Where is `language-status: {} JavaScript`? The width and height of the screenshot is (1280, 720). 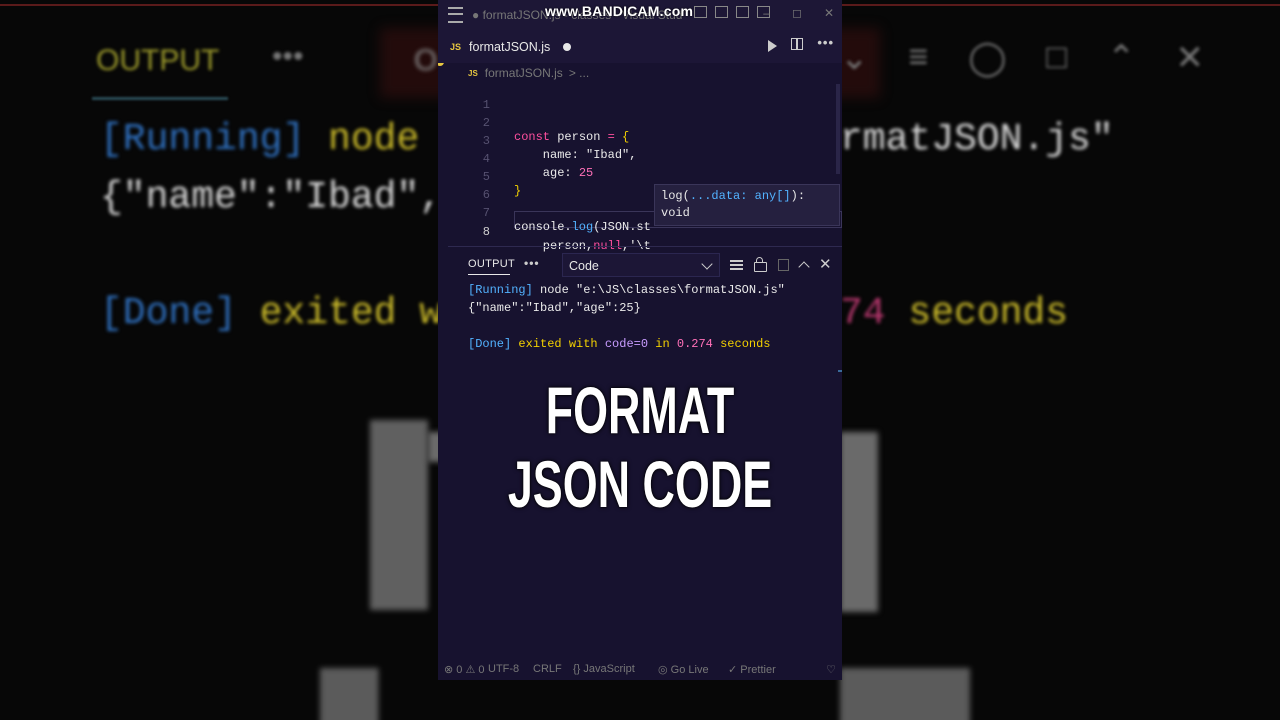
language-status: {} JavaScript is located at coordinates (604, 669).